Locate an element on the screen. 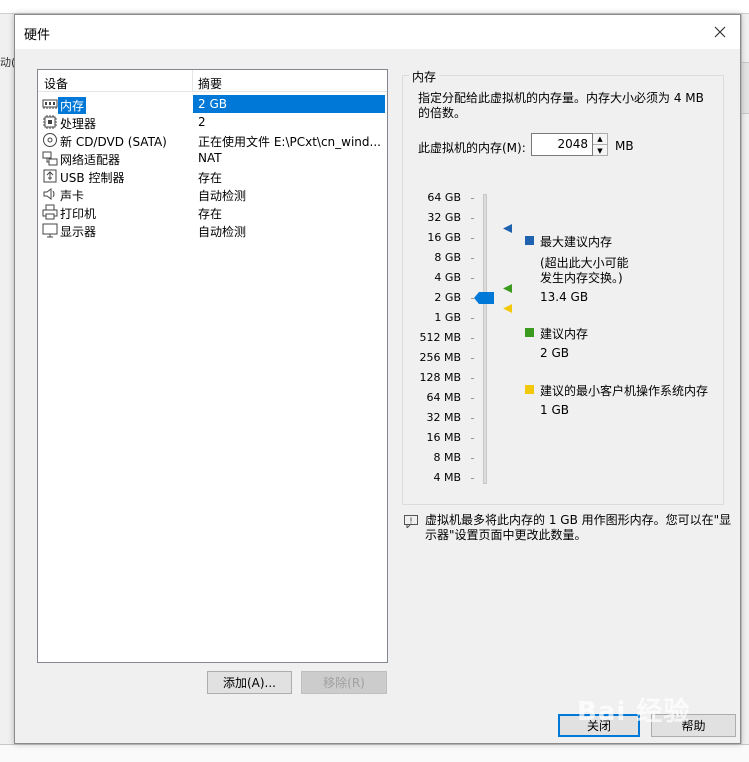 The height and width of the screenshot is (762, 749). background-window-top is located at coordinates (374, 7).